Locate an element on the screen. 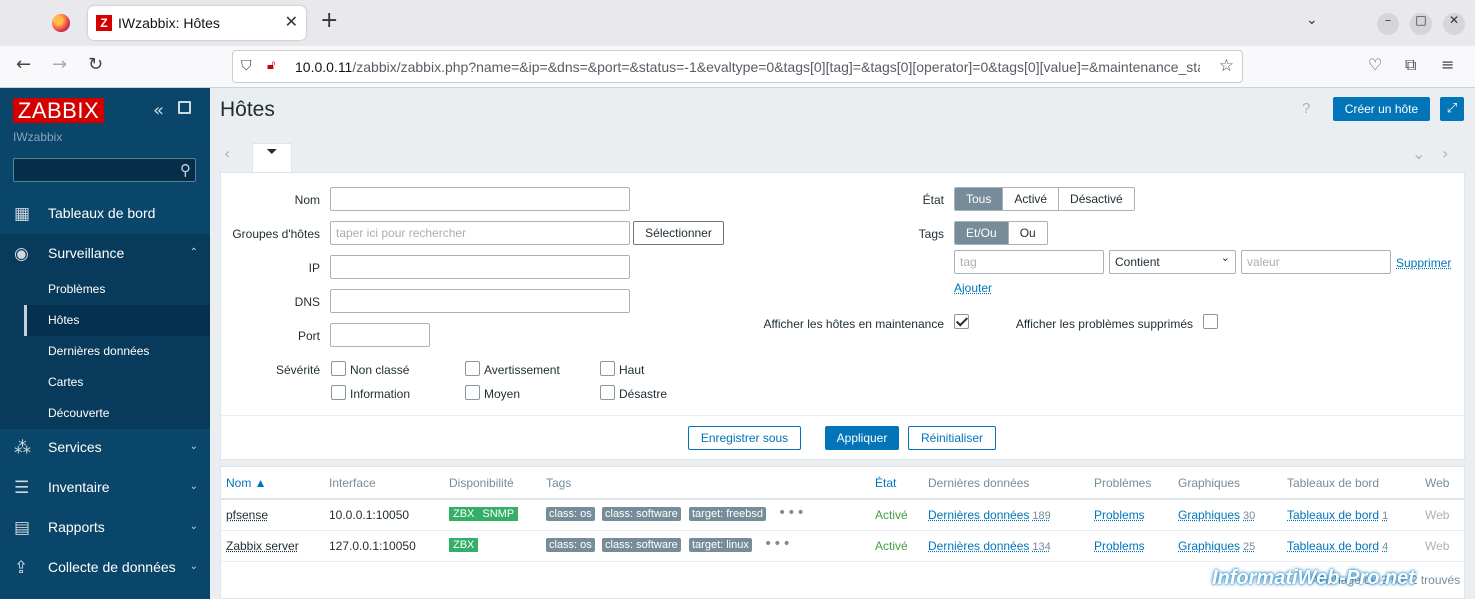  state-segmented-control: Tous Activé Désactivé is located at coordinates (1044, 199).